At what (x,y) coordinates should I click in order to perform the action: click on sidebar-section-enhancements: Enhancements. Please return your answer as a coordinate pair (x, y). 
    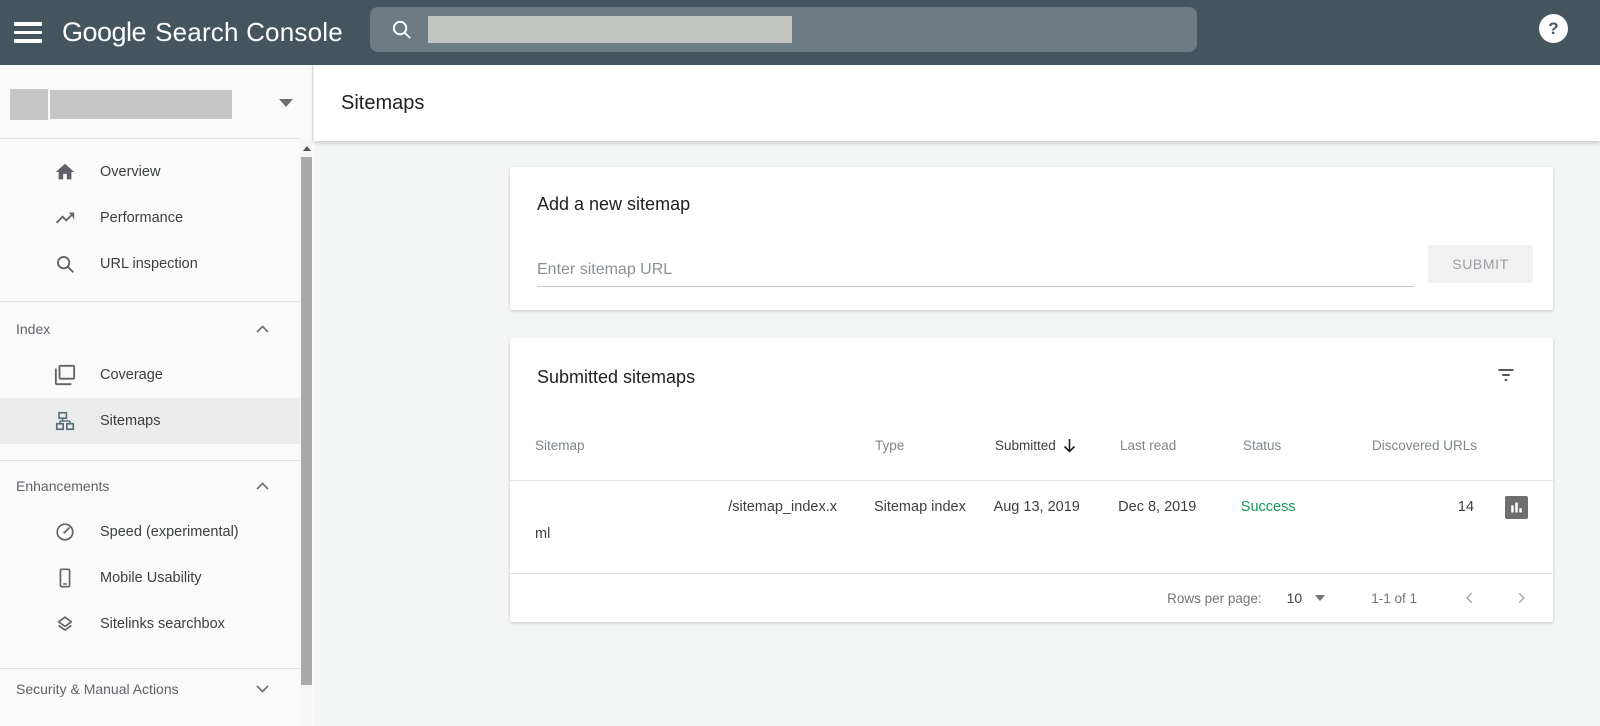
    Looking at the image, I should click on (150, 486).